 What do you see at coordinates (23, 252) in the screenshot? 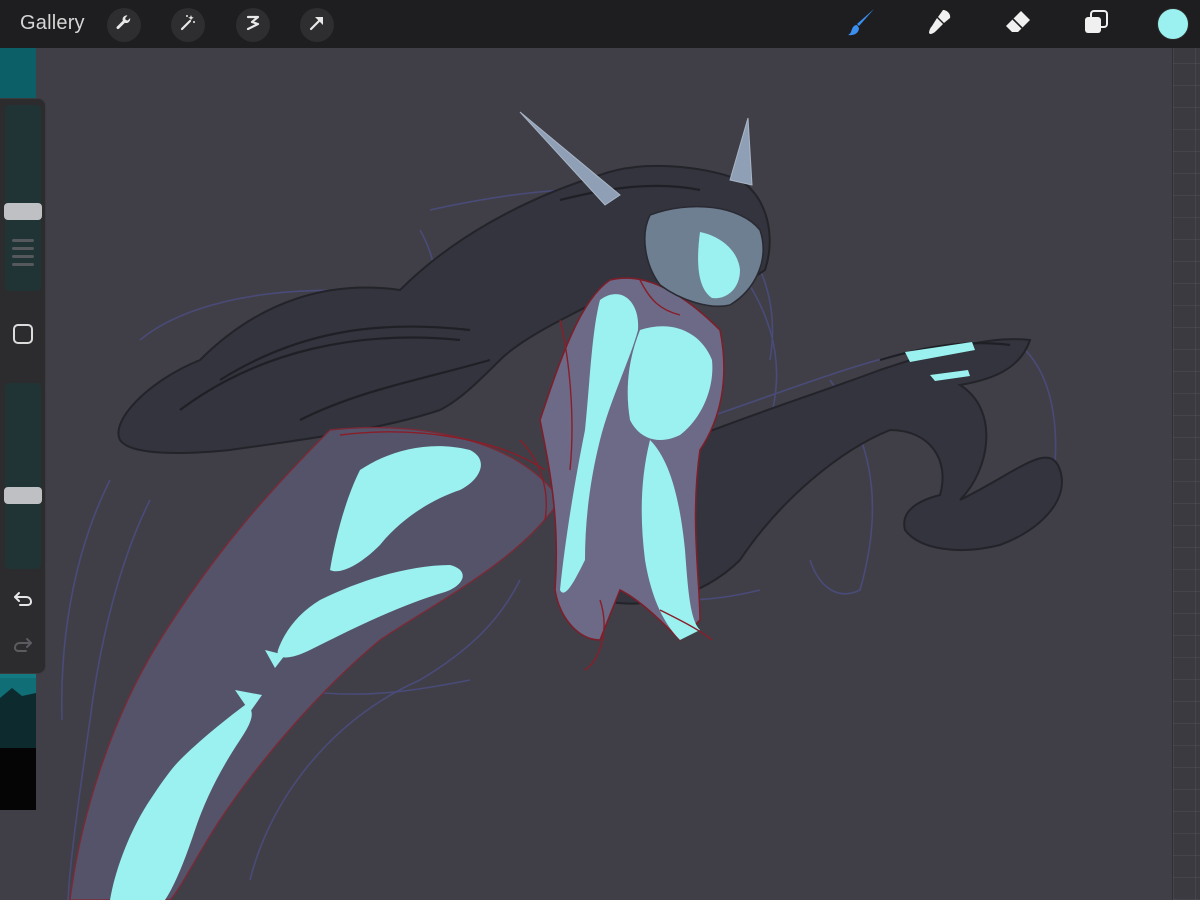
I see `brush-size-grip-icon` at bounding box center [23, 252].